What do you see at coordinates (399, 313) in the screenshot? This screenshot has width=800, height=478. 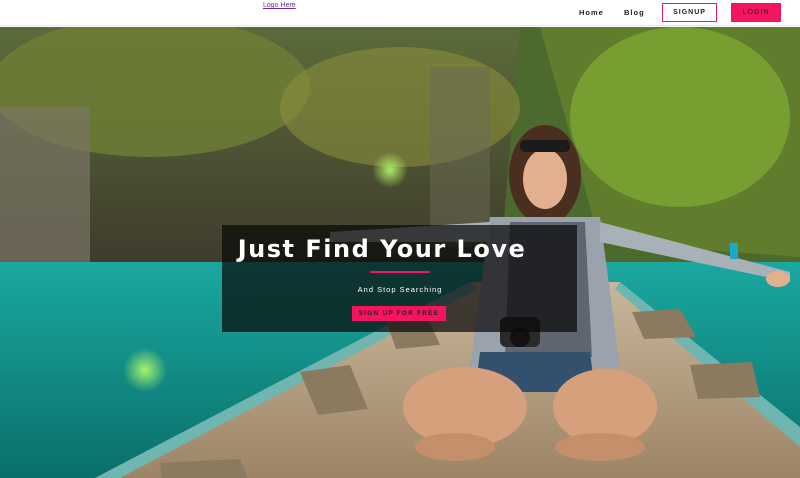 I see `signup-free-button: SIGN UP FOR FREE` at bounding box center [399, 313].